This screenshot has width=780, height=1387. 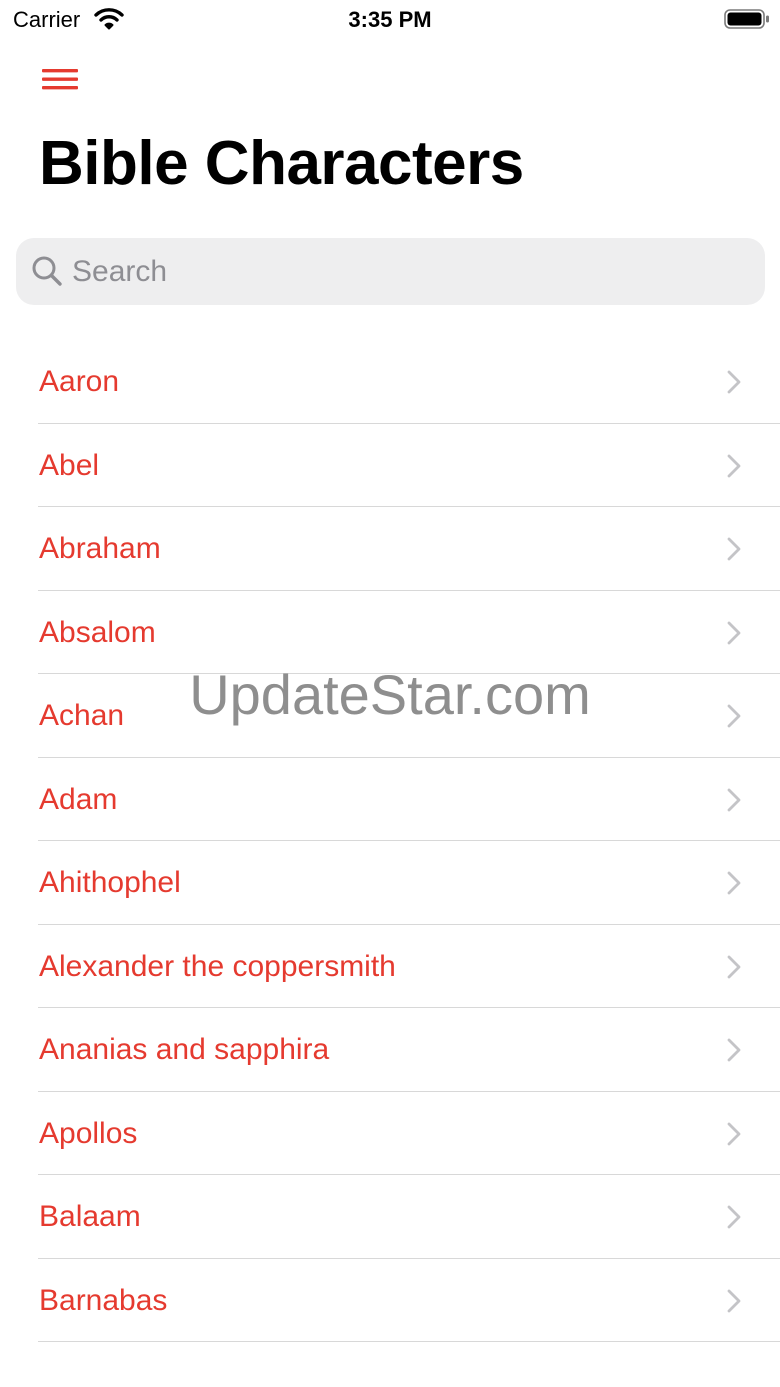 What do you see at coordinates (82, 715) in the screenshot?
I see `list-item-label: Achan` at bounding box center [82, 715].